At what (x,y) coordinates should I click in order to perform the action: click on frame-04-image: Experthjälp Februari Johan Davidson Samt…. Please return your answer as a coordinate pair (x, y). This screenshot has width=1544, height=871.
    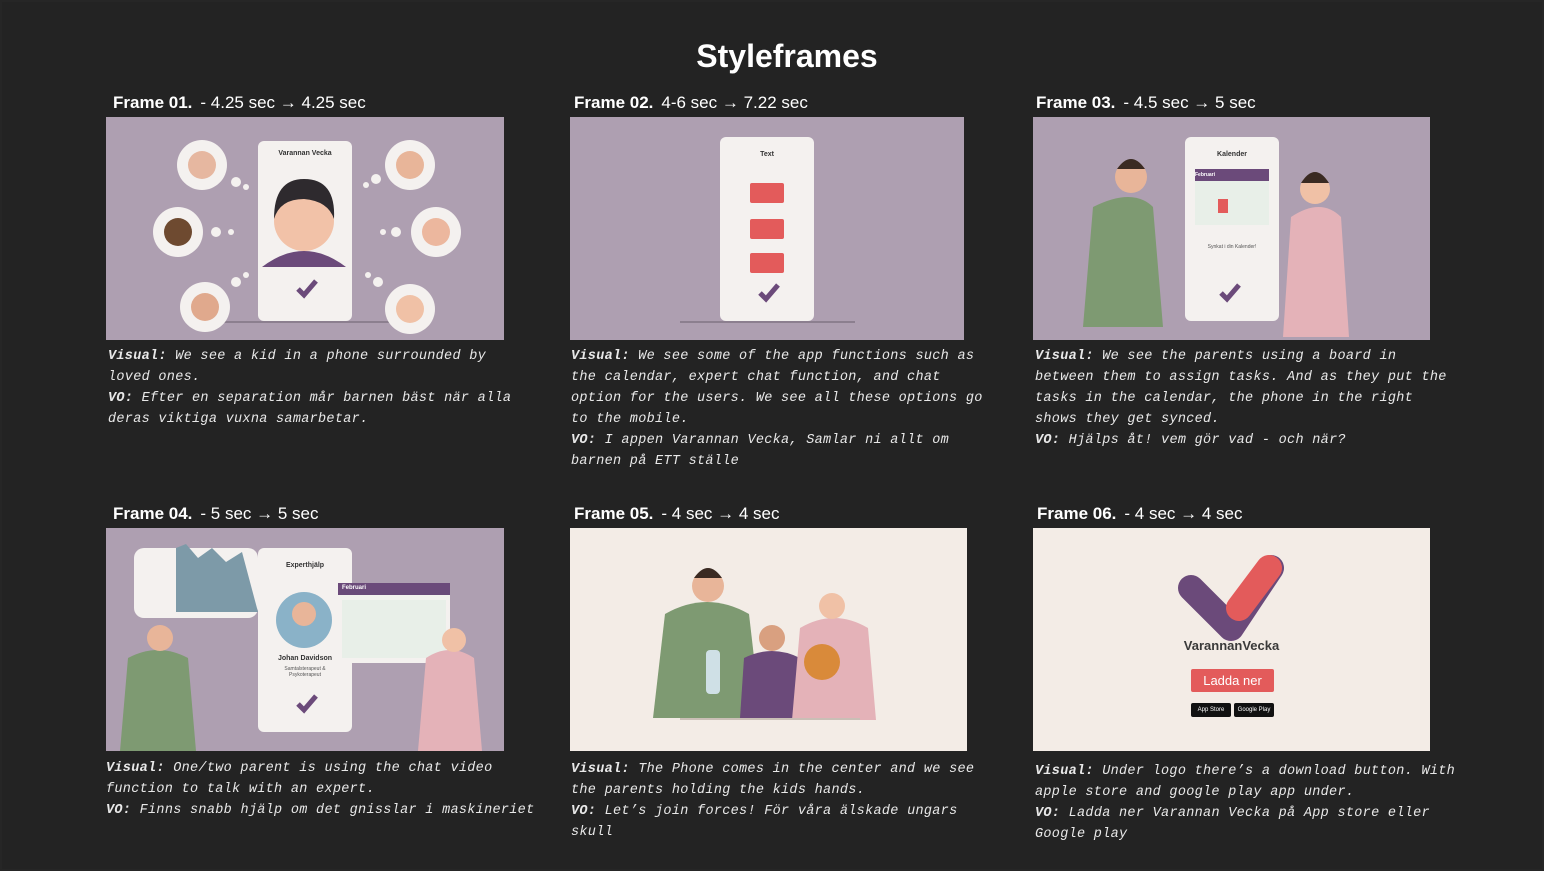
    Looking at the image, I should click on (305, 639).